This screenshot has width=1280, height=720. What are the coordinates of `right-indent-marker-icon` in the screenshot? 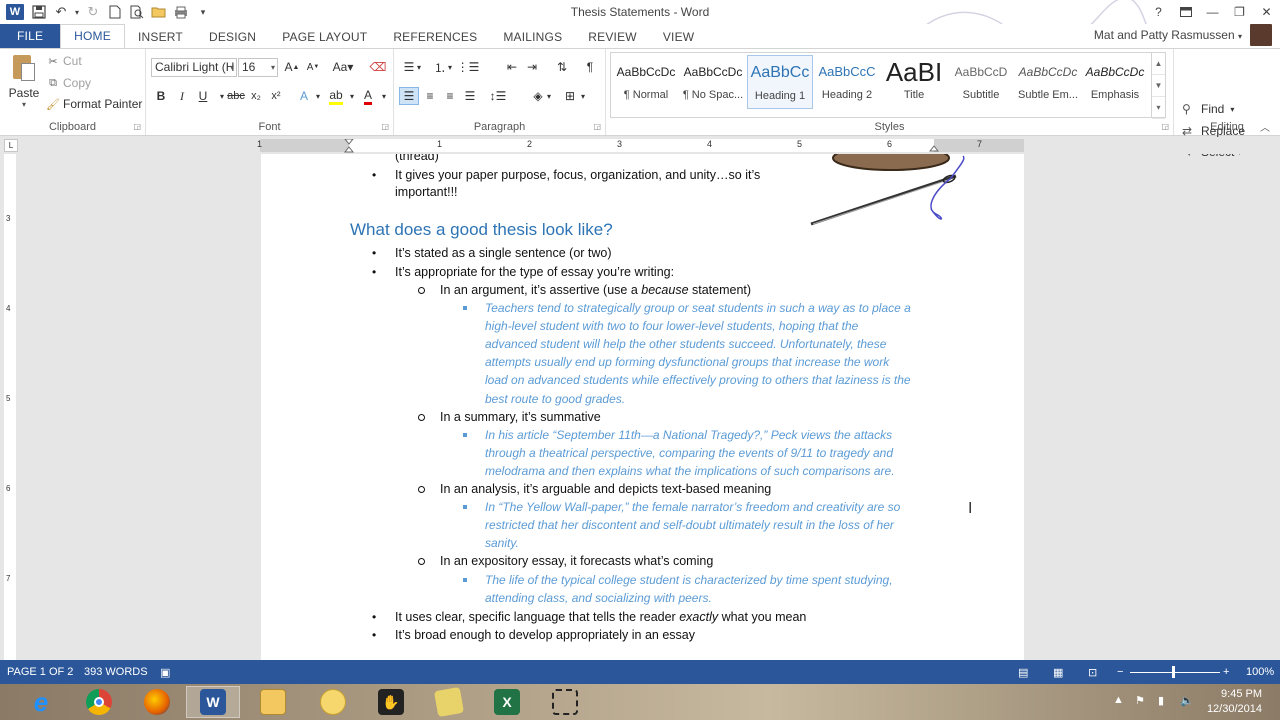 It's located at (934, 148).